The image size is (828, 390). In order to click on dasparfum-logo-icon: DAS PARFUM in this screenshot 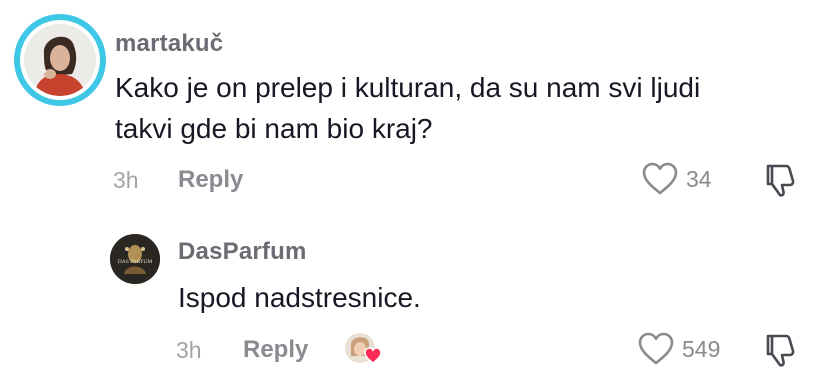, I will do `click(135, 259)`.